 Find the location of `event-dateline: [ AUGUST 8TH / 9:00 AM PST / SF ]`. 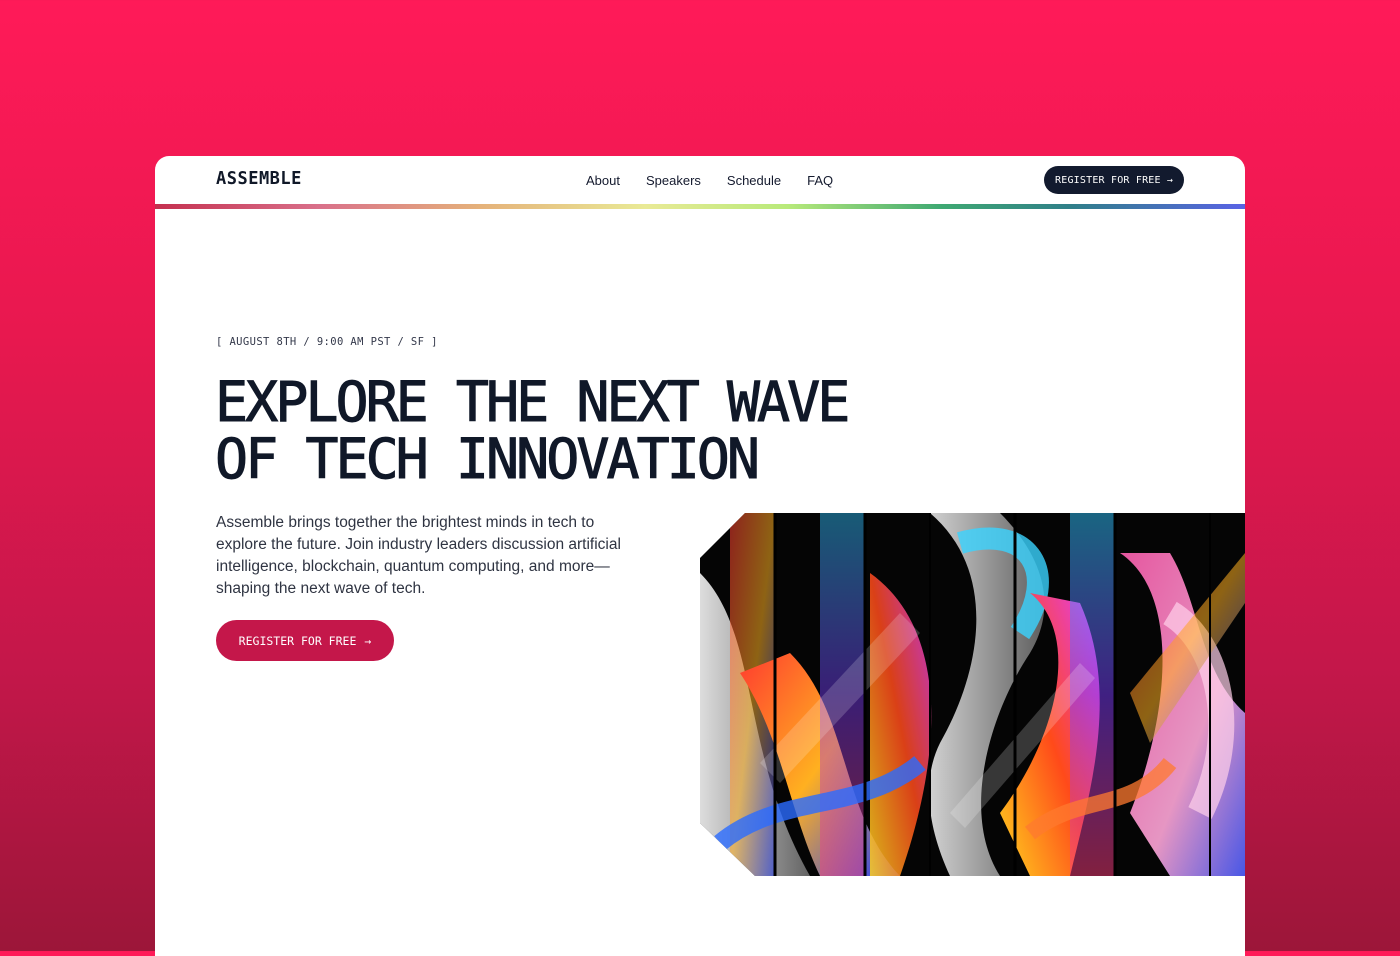

event-dateline: [ AUGUST 8TH / 9:00 AM PST / SF ] is located at coordinates (327, 342).